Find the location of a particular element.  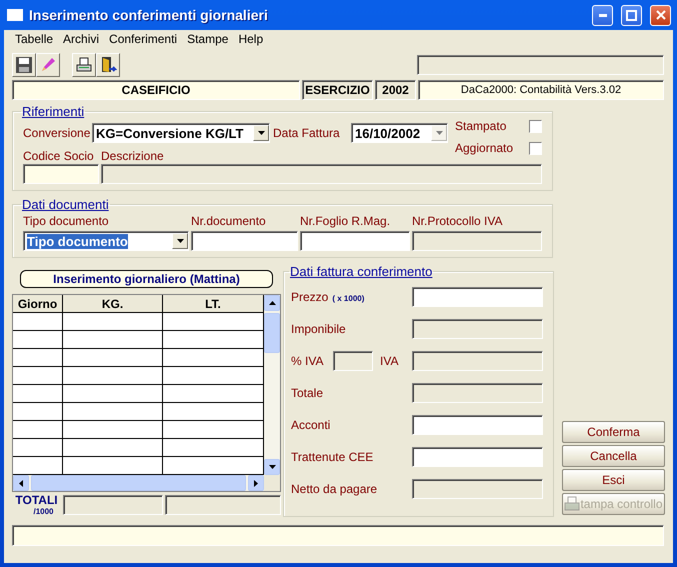

close-icon is located at coordinates (661, 15).